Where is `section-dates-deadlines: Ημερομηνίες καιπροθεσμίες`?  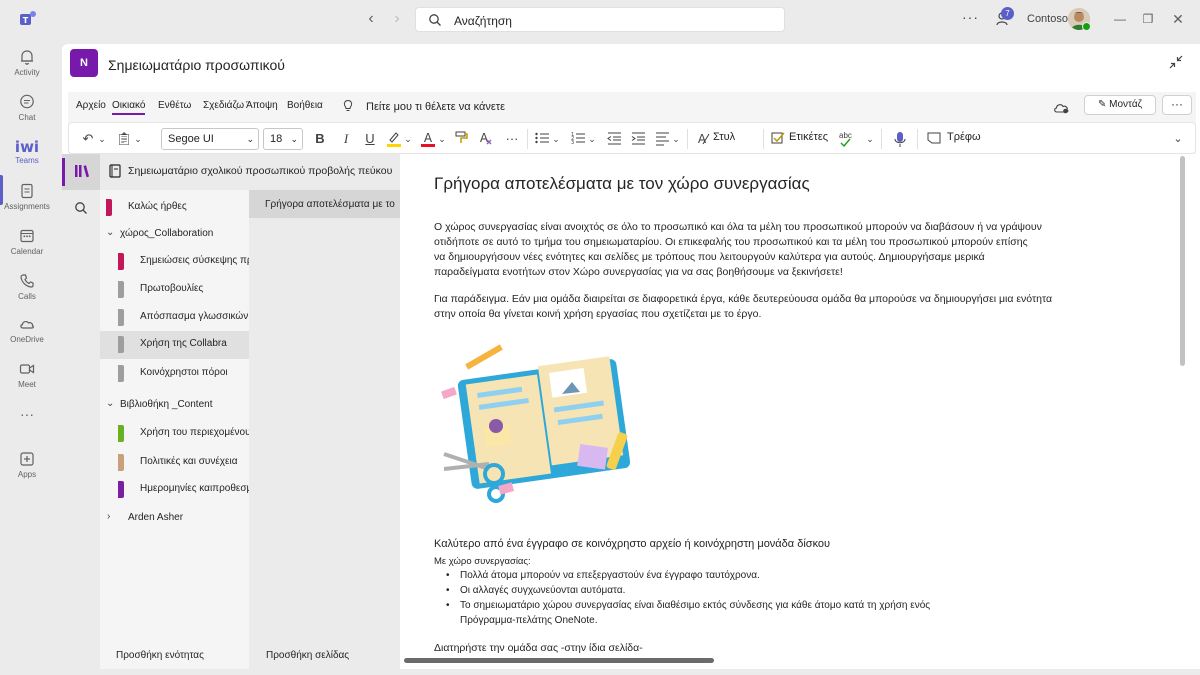 section-dates-deadlines: Ημερομηνίες καιπροθεσμίες is located at coordinates (182, 489).